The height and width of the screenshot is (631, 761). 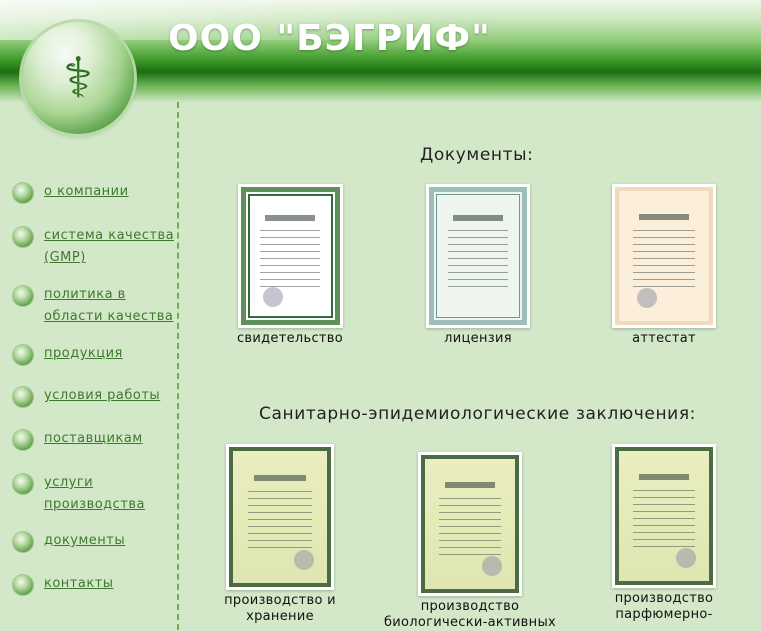 I want to click on nav-item-products: продукция, so click(x=68, y=354).